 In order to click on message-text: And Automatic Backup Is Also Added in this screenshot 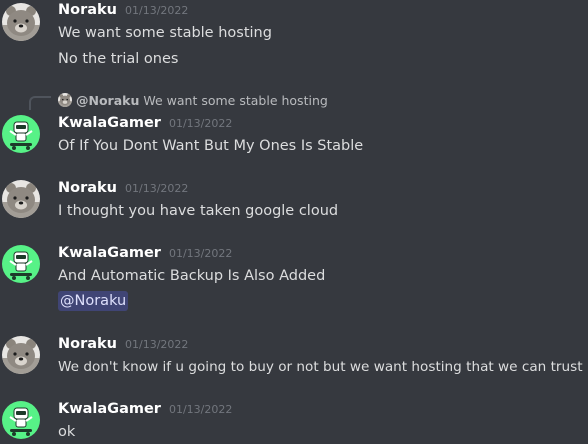, I will do `click(192, 276)`.